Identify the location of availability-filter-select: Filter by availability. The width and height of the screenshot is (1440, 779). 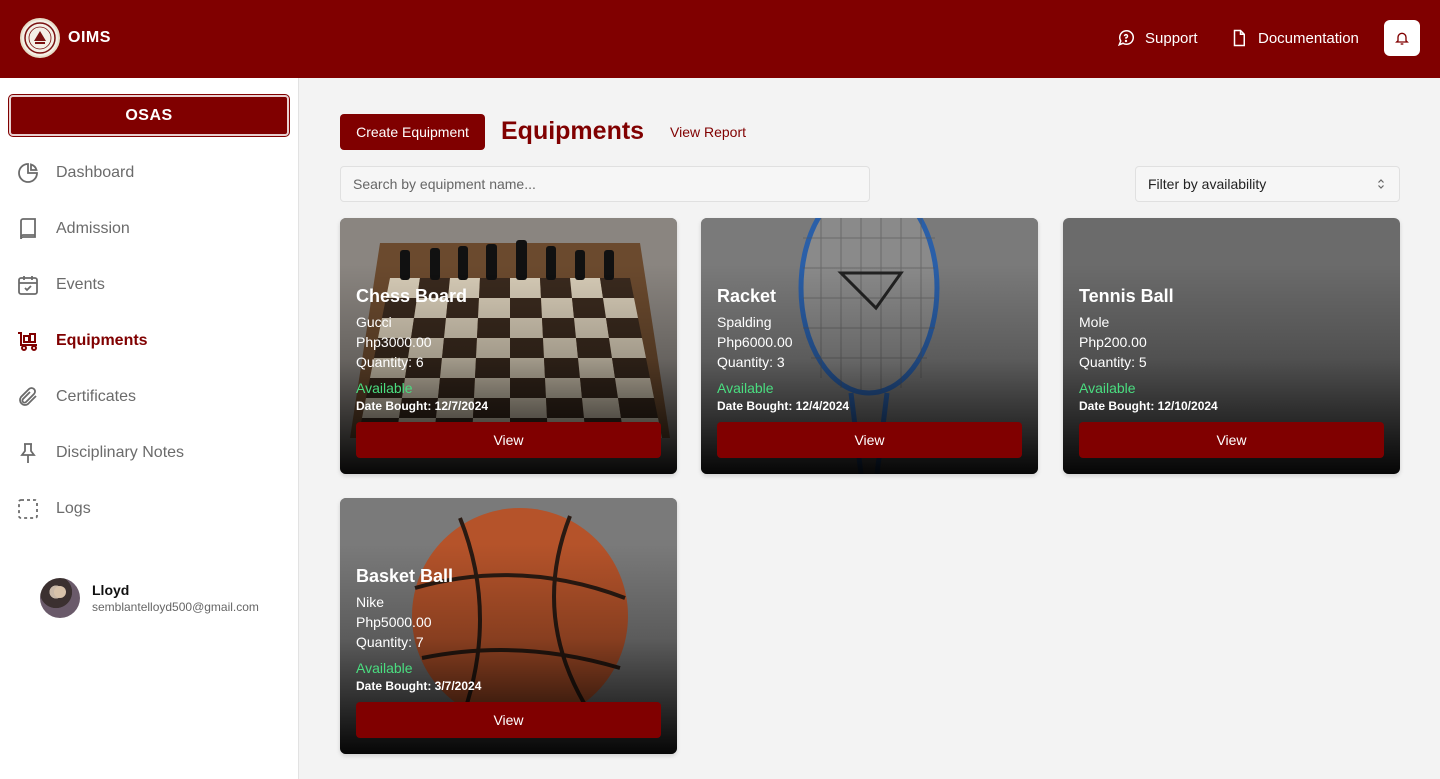
(1267, 184).